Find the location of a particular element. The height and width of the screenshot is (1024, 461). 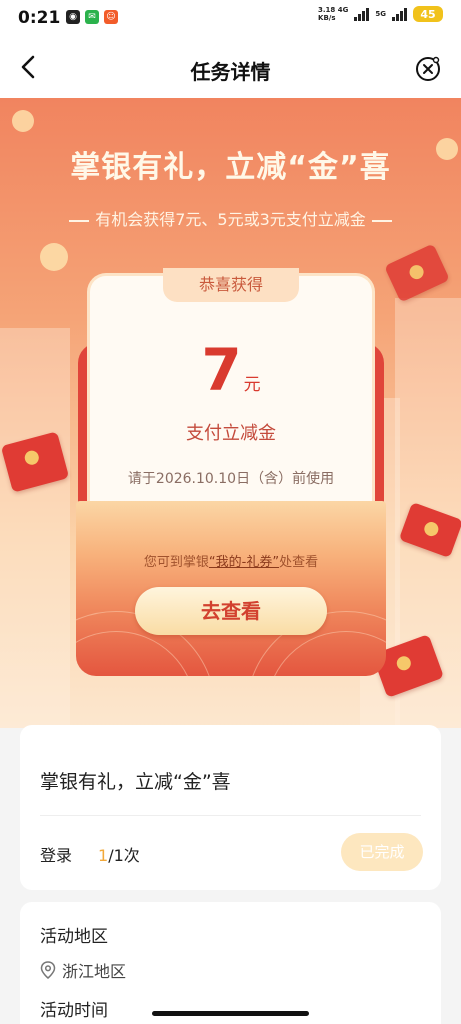

task-title: 掌银有礼，立减“金”喜 is located at coordinates (135, 782).